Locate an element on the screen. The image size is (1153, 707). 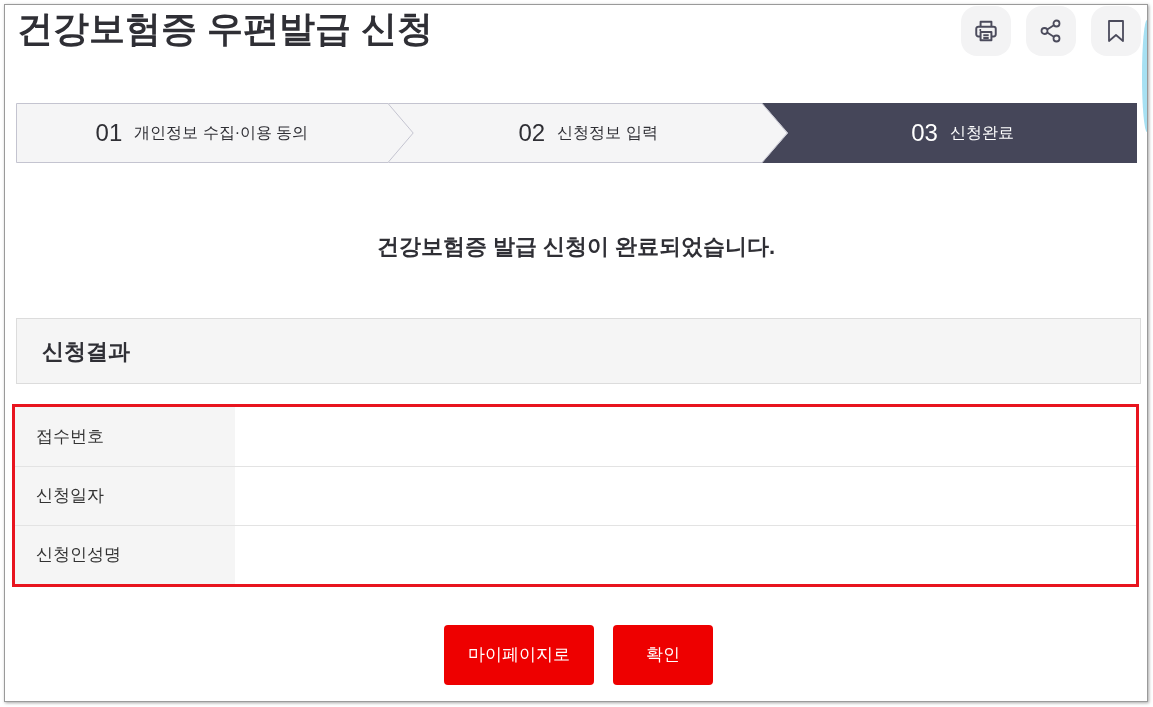
print-button is located at coordinates (986, 31).